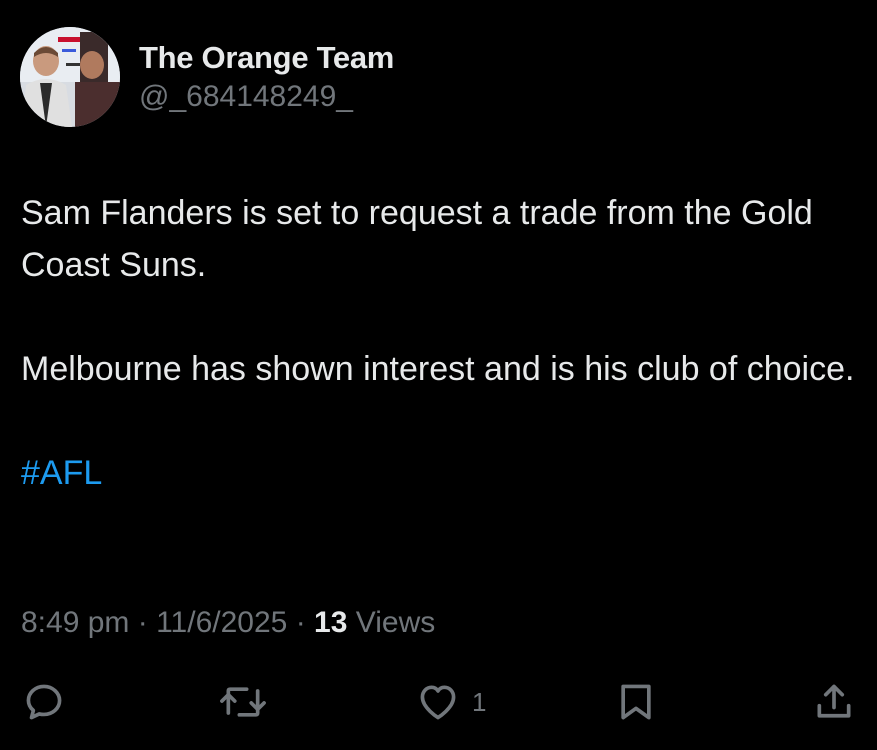 The width and height of the screenshot is (877, 750). I want to click on views-count: 13, so click(331, 622).